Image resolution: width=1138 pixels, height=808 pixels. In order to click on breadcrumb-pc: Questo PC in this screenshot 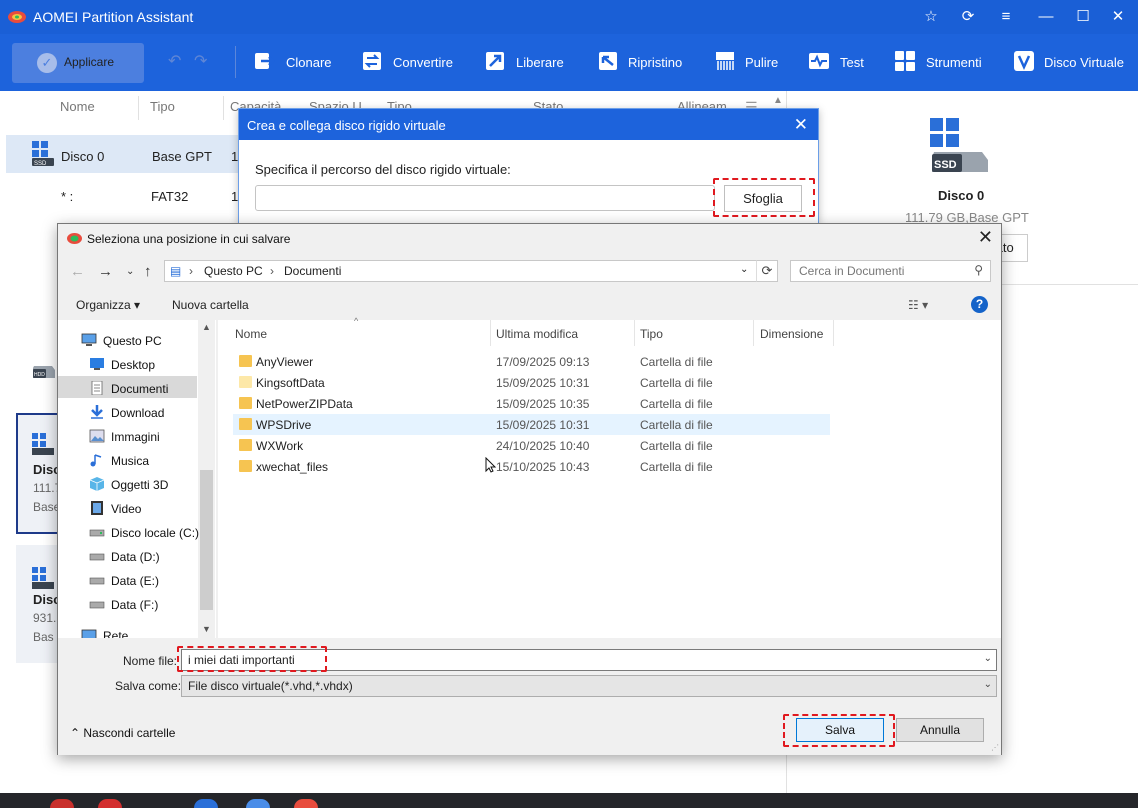, I will do `click(233, 271)`.